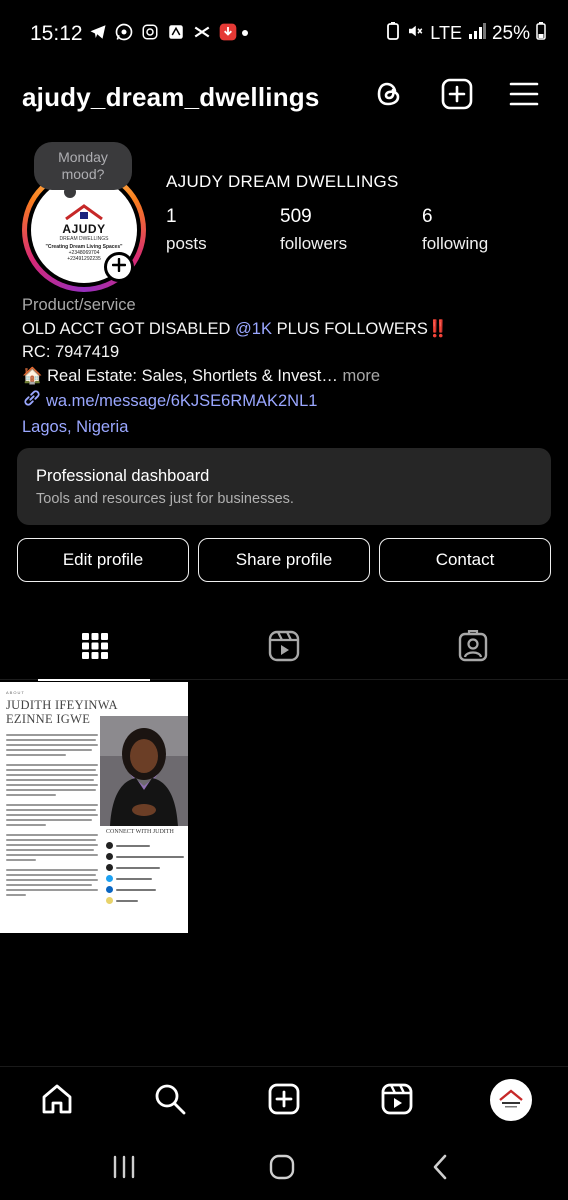 The width and height of the screenshot is (568, 1200). I want to click on recent-apps-icon, so click(124, 1169).